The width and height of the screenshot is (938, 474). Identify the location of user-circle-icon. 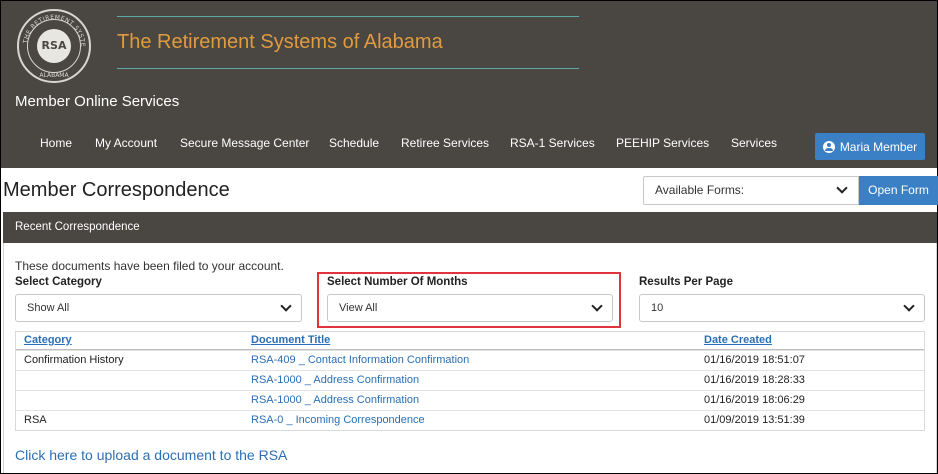
(828, 146).